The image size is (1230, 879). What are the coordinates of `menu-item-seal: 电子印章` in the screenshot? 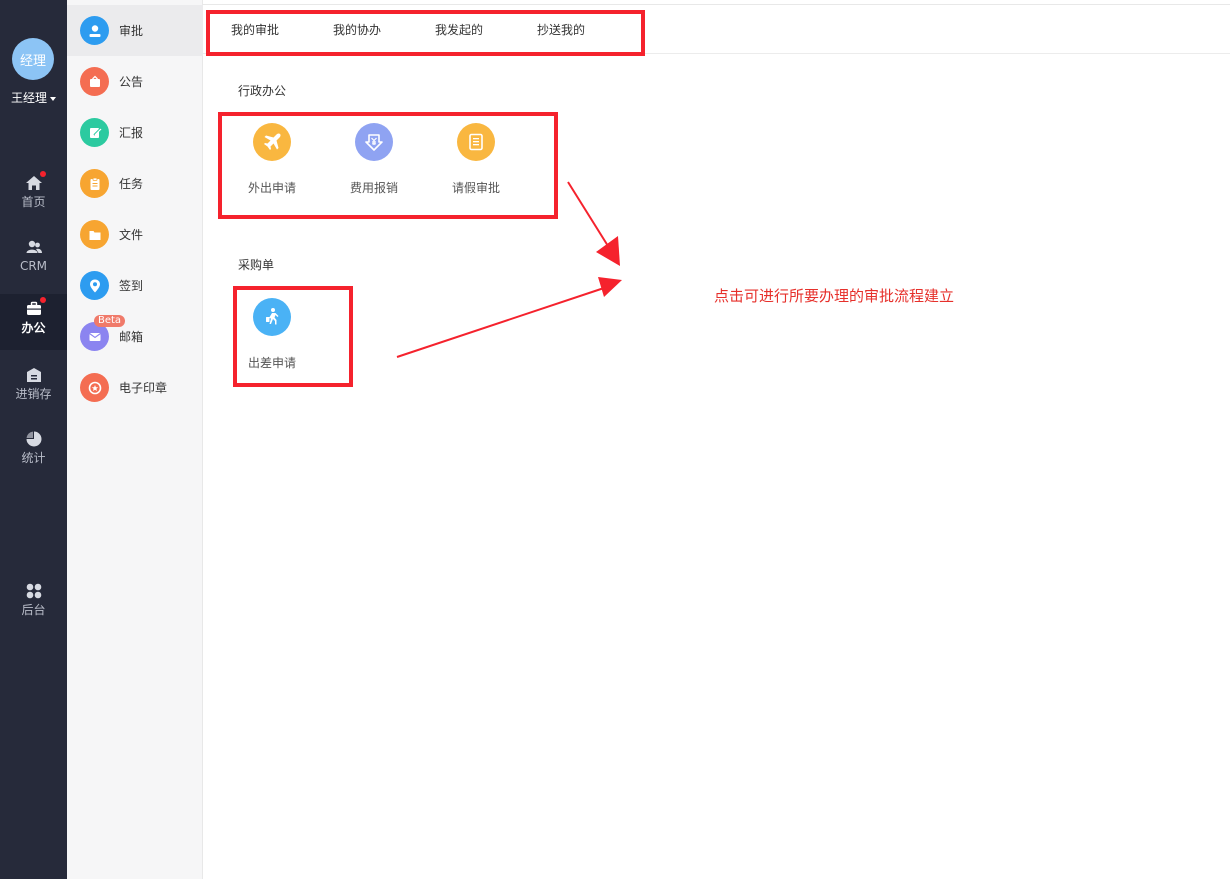 It's located at (135, 387).